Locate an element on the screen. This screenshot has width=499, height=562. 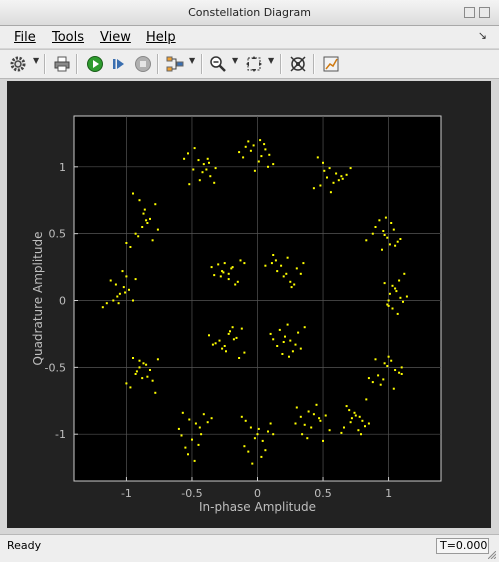
close-window-button is located at coordinates (484, 12).